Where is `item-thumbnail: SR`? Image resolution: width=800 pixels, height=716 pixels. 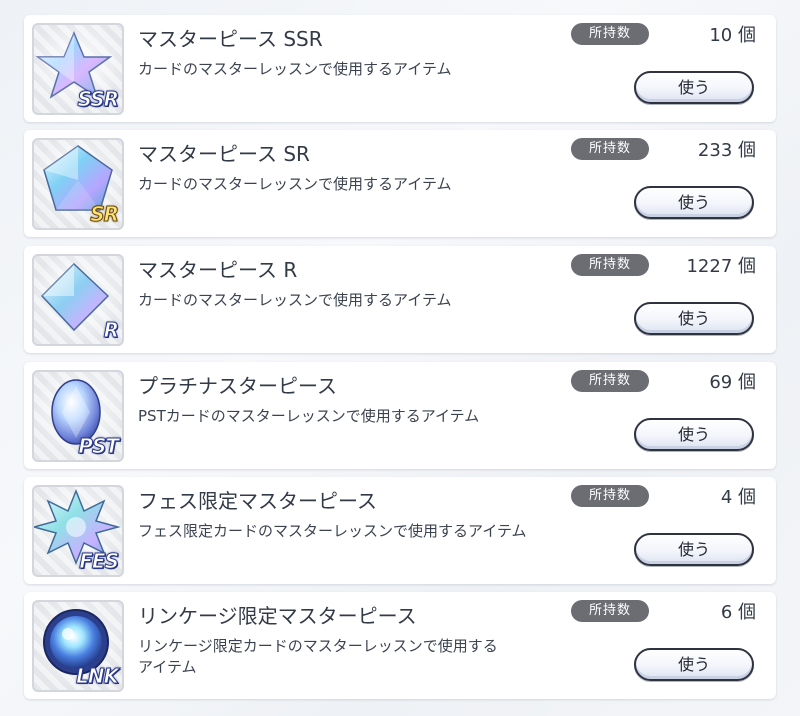
item-thumbnail: SR is located at coordinates (78, 184).